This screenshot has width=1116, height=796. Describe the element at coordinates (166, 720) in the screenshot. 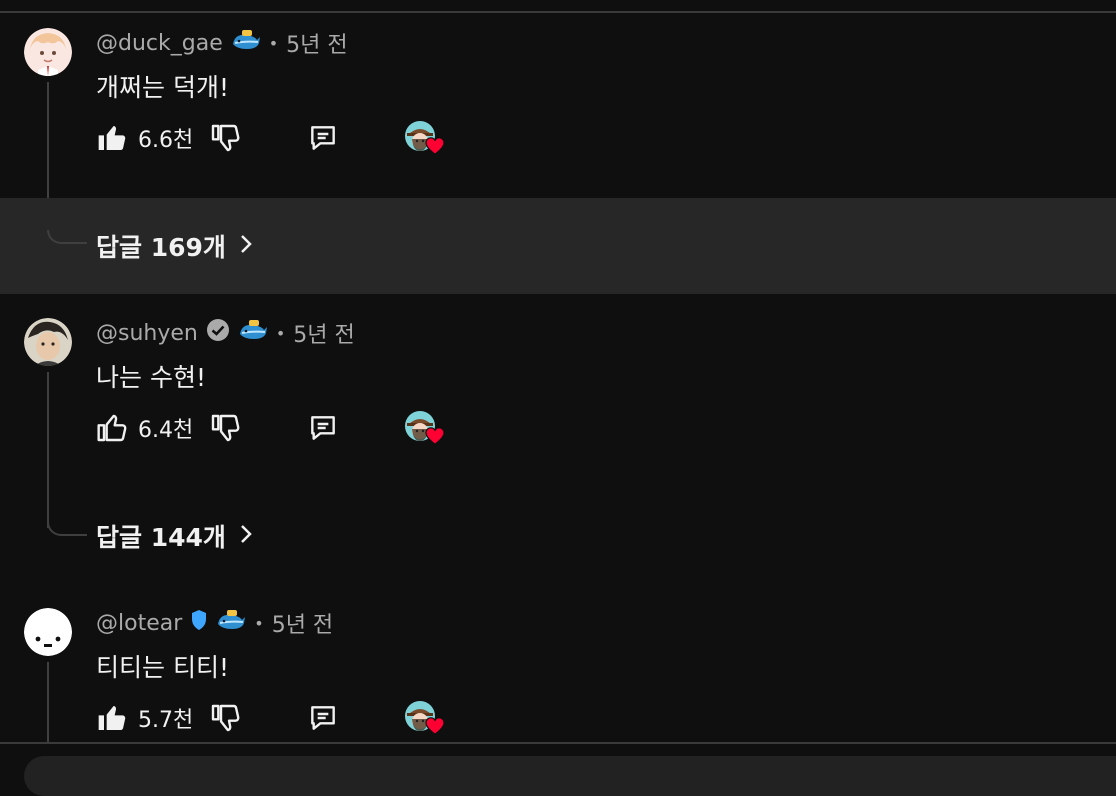

I see `like-count: 5.7천` at that location.